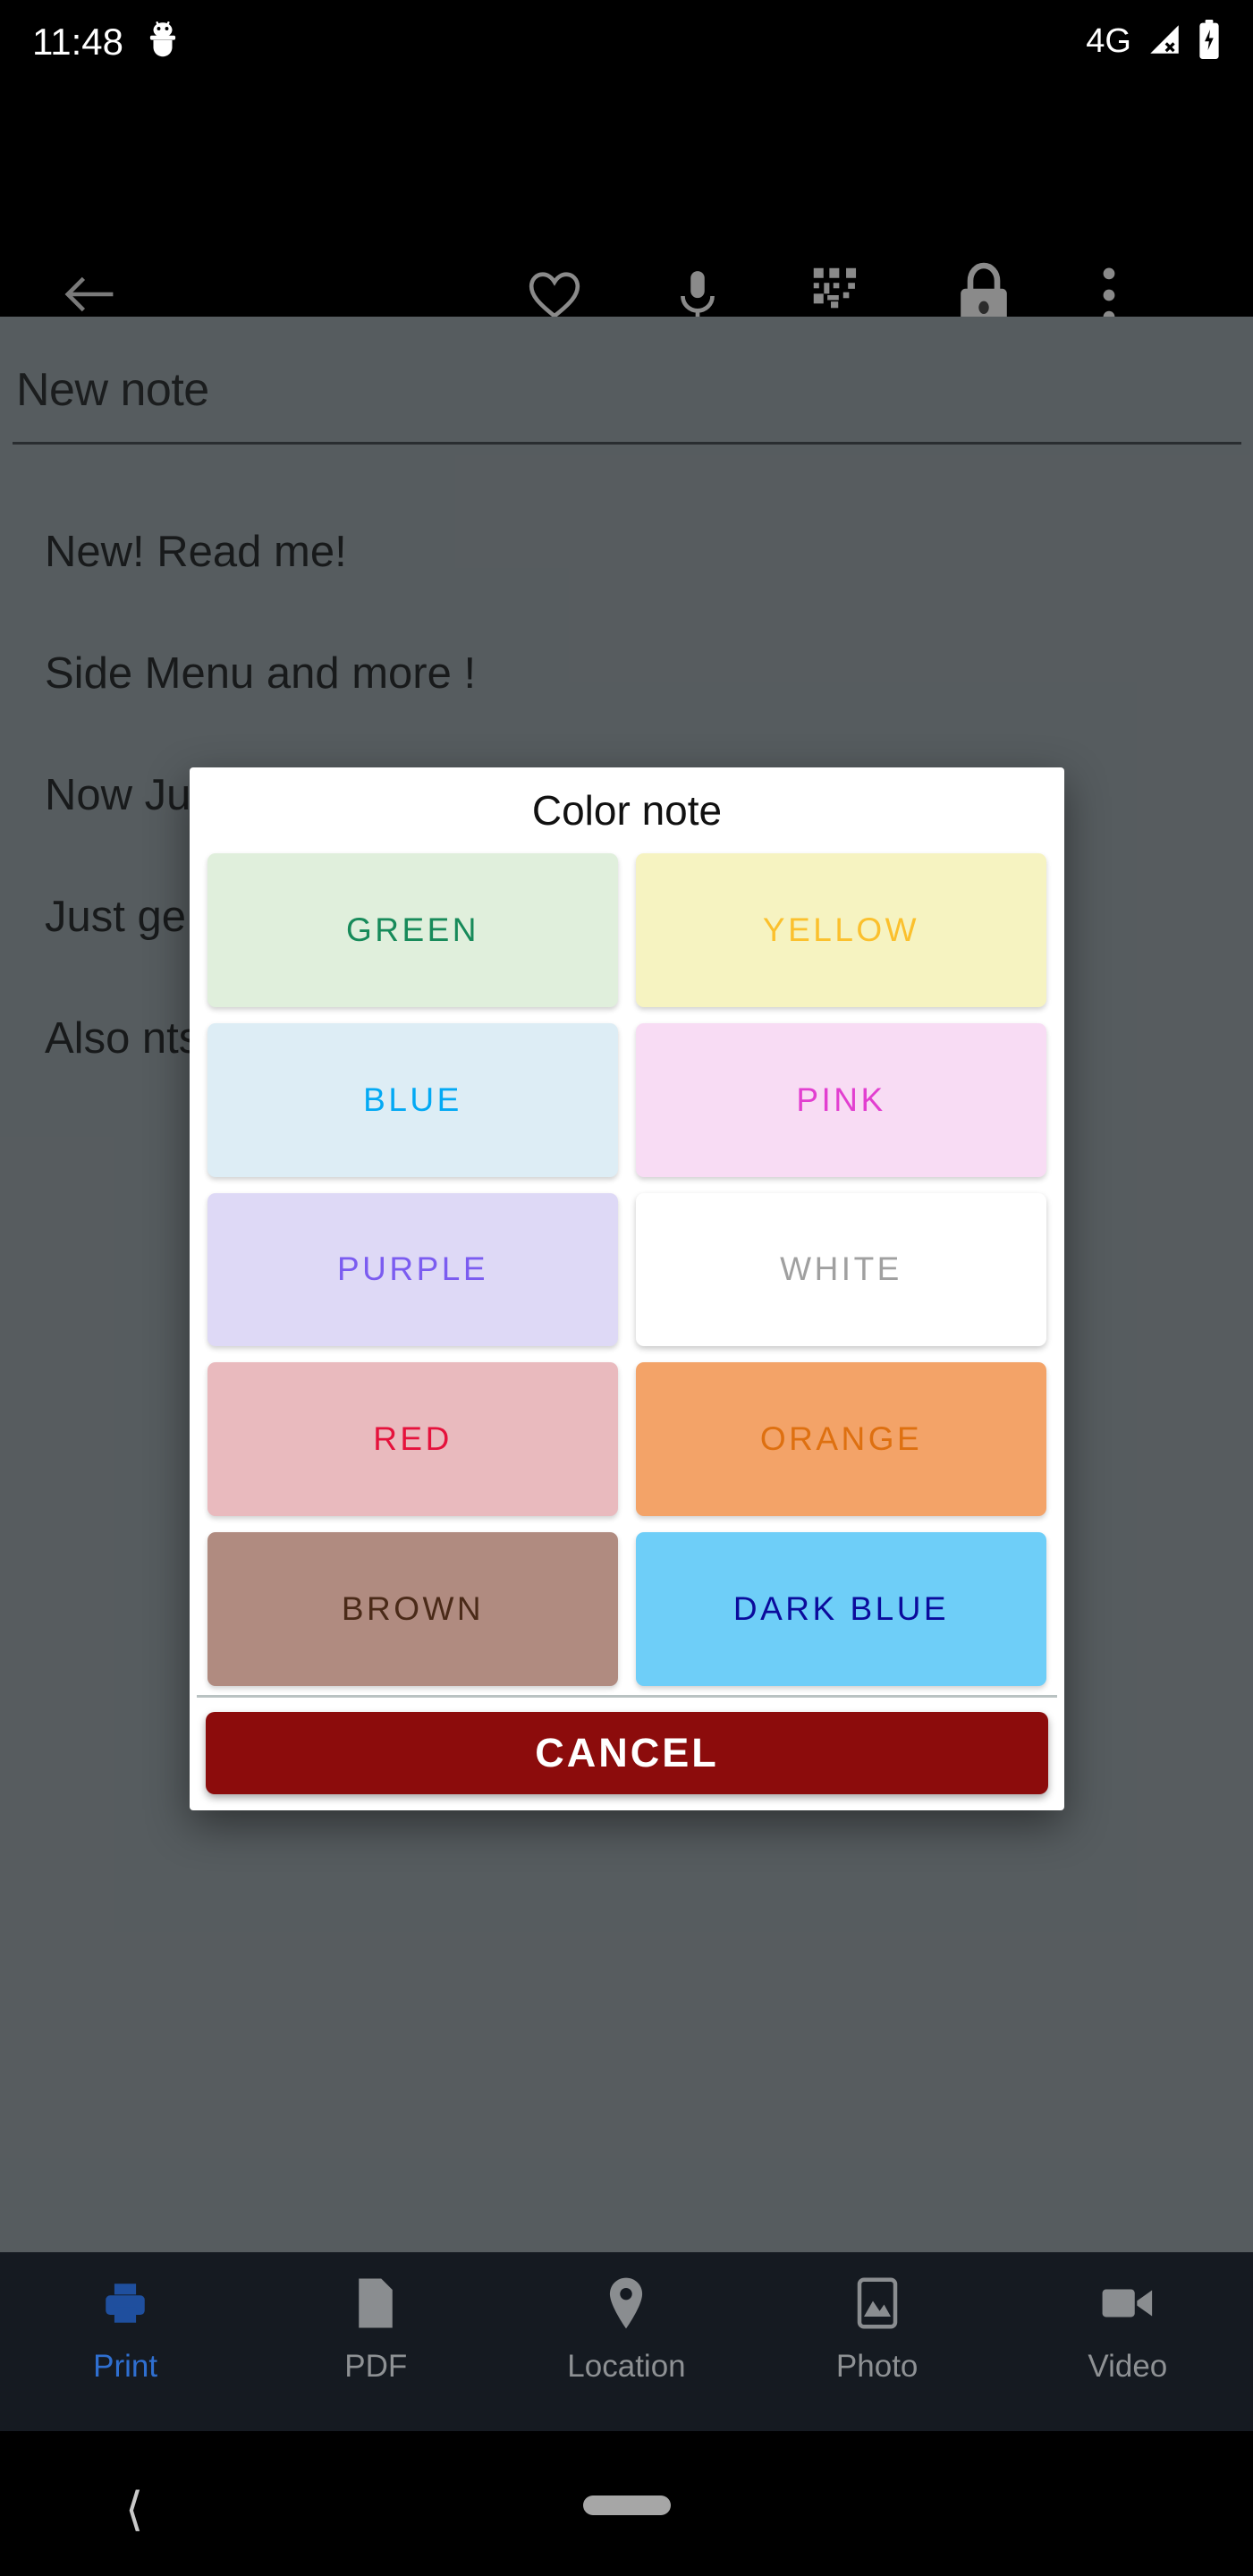 The height and width of the screenshot is (2576, 1253). I want to click on android-bug-icon, so click(163, 42).